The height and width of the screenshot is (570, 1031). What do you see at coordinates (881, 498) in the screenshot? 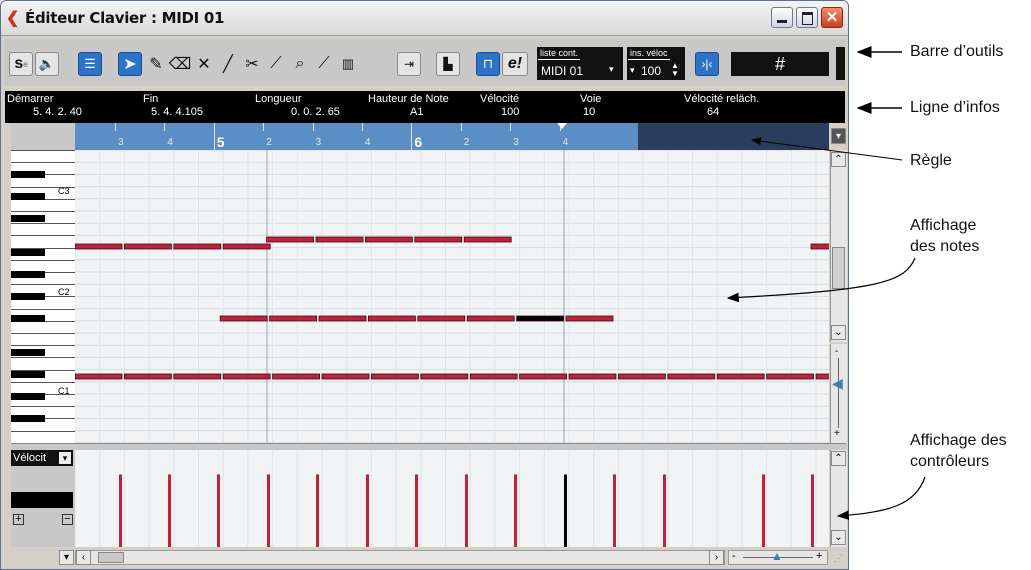
I see `controllers-arrow` at bounding box center [881, 498].